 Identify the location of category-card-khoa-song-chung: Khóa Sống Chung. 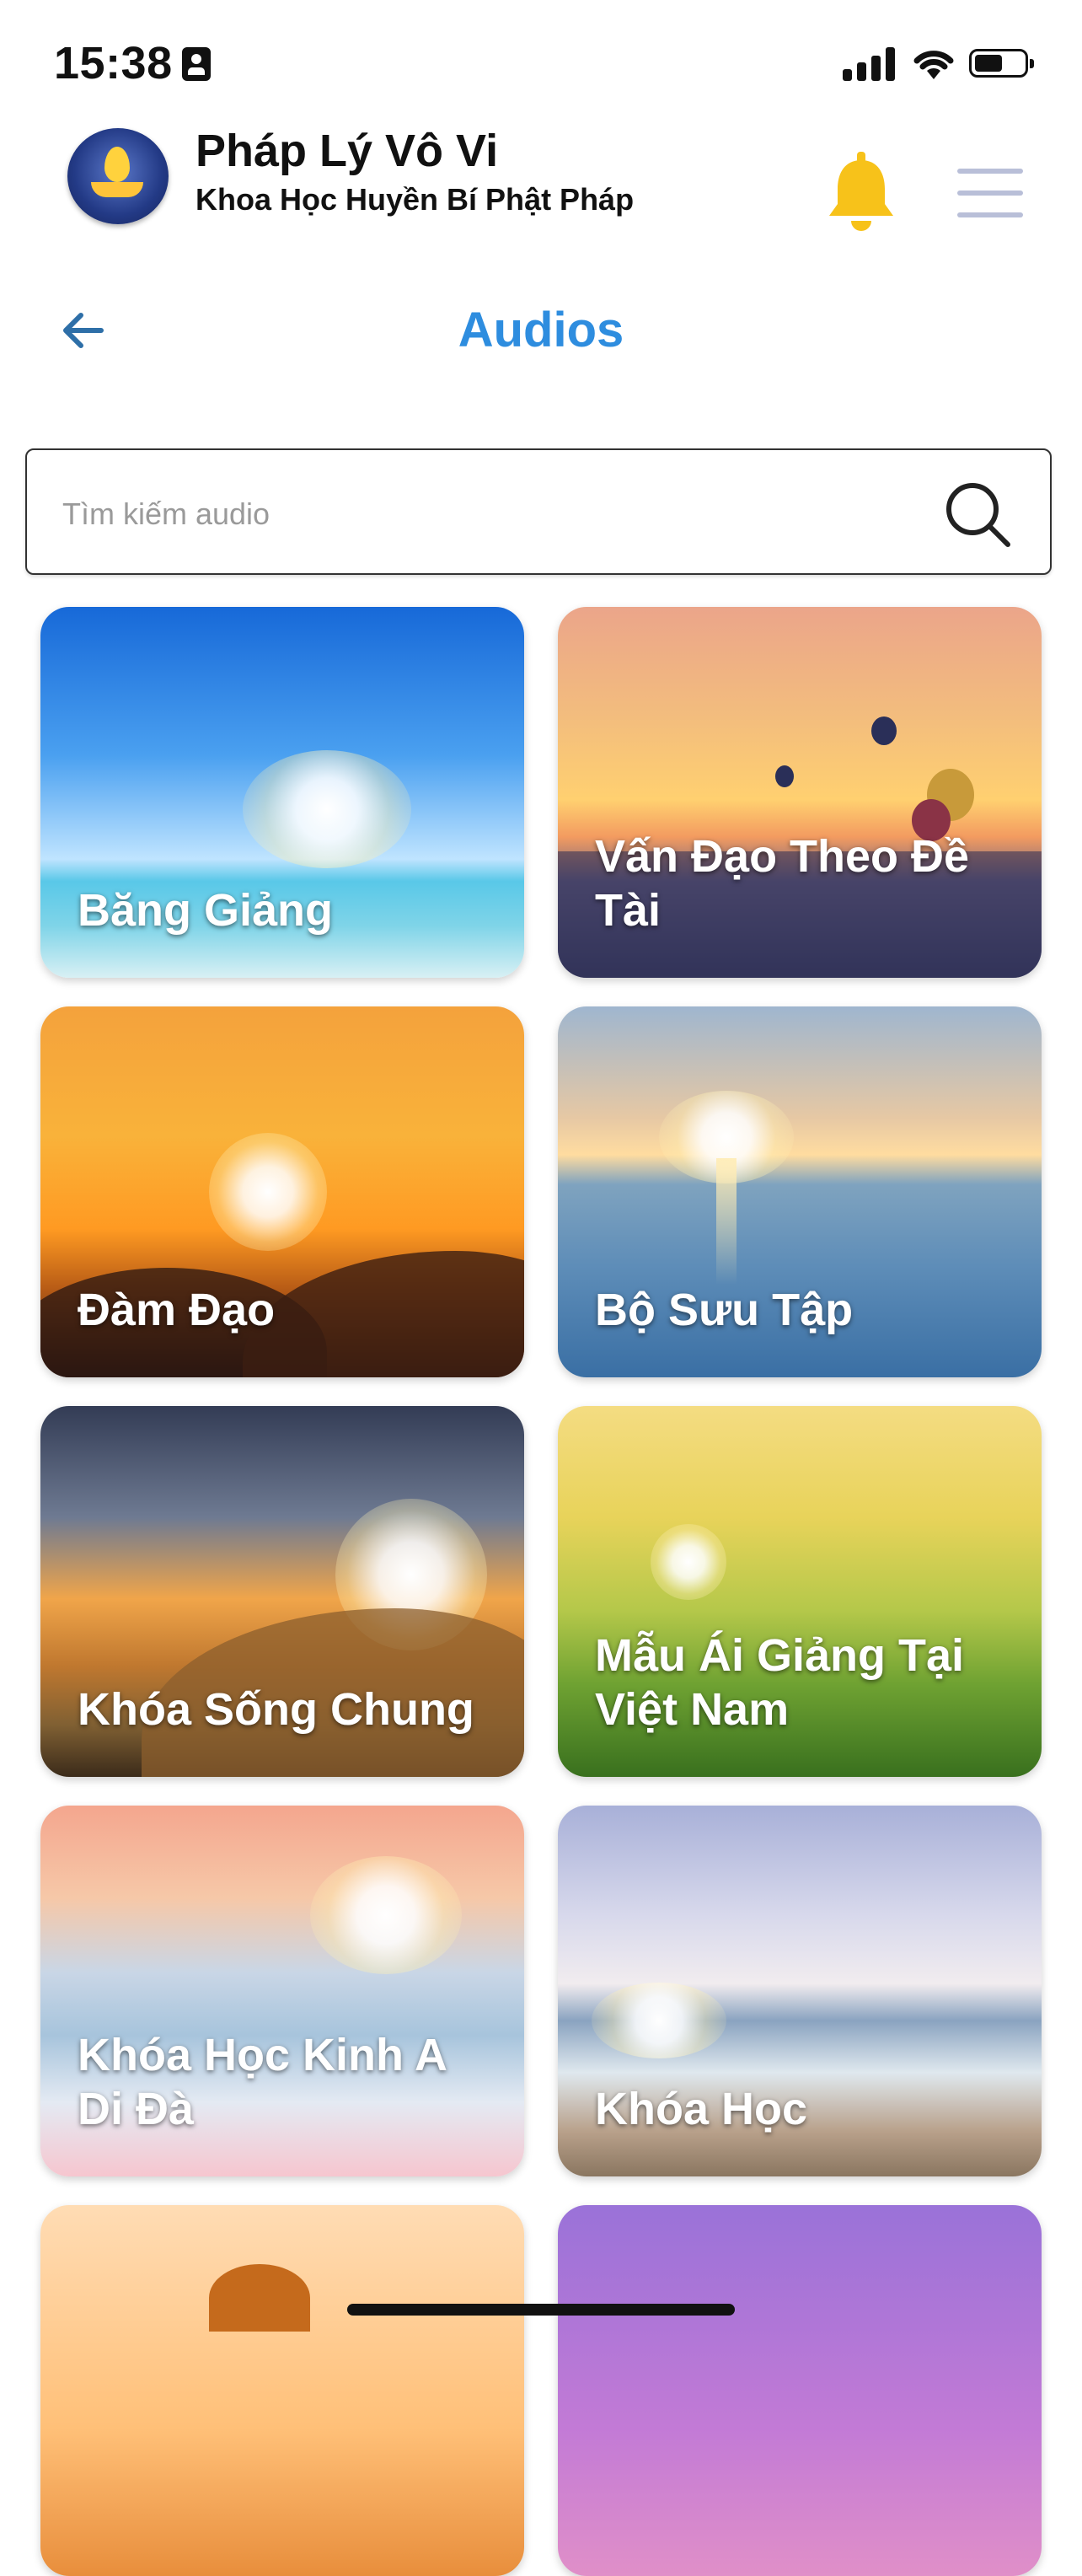
(282, 1591).